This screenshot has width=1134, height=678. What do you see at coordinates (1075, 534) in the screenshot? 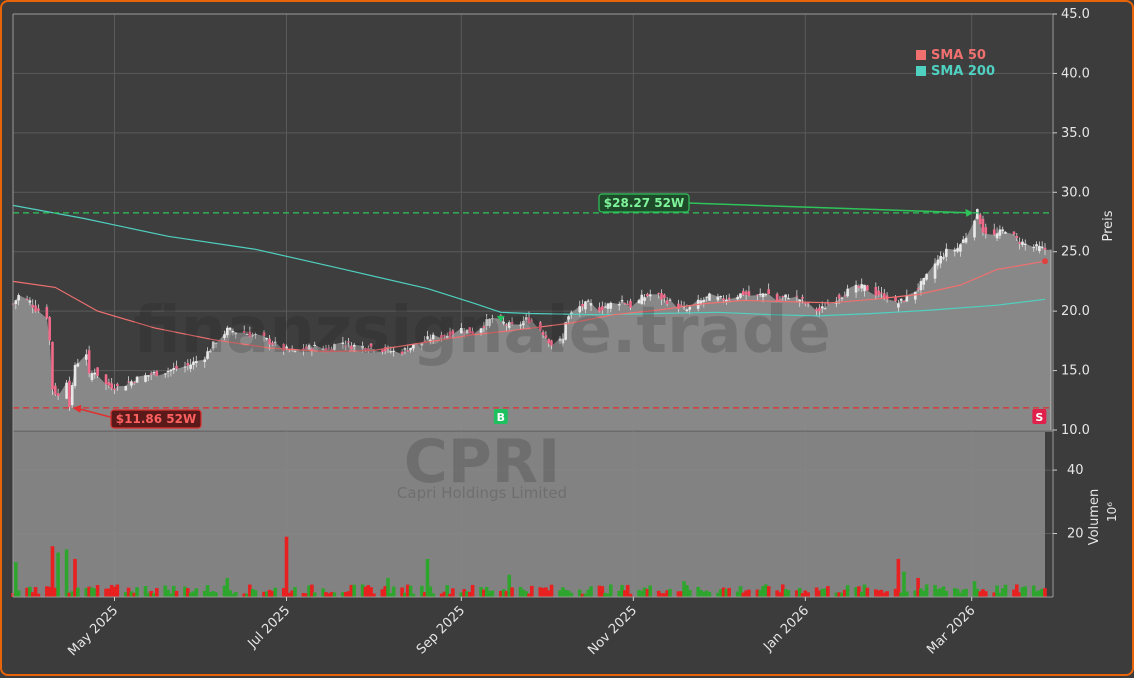
I see `volume-tick-label: 20` at bounding box center [1075, 534].